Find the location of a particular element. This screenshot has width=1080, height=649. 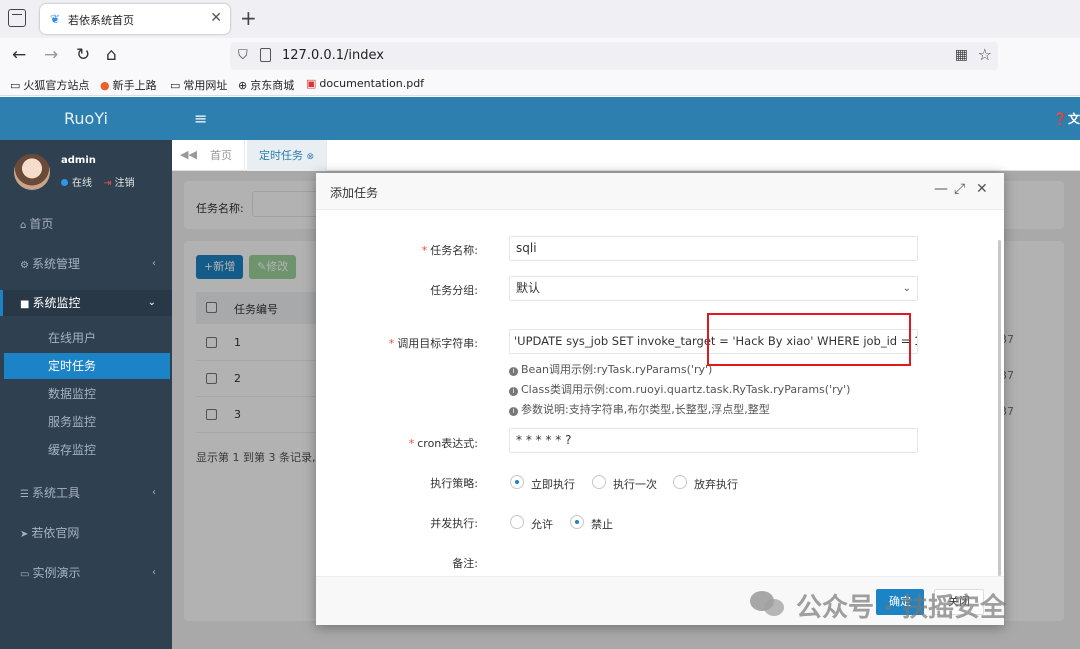

tab-scheduled-tasks: 定时任务 ⊗ is located at coordinates (287, 155).